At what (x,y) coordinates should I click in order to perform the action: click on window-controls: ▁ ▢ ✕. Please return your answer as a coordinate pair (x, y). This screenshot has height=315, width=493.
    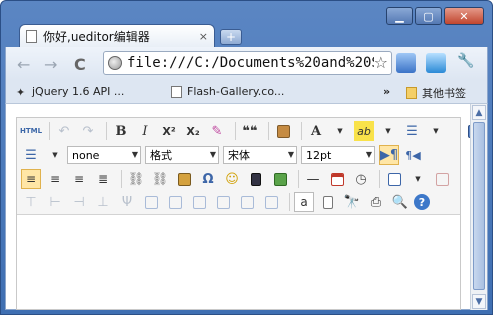
    Looking at the image, I should click on (435, 16).